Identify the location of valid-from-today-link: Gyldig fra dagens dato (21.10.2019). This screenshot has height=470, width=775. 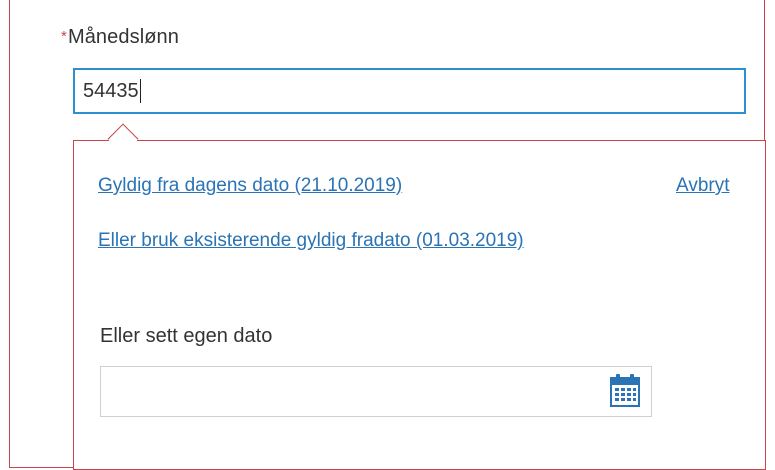
(250, 186).